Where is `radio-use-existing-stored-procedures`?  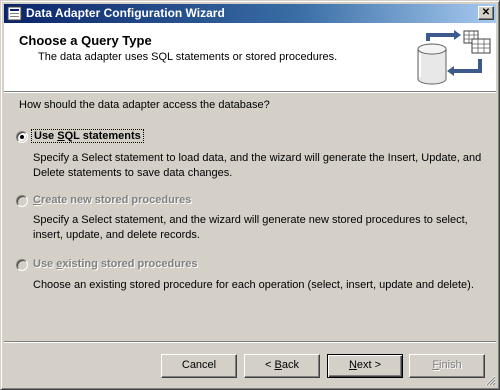 radio-use-existing-stored-procedures is located at coordinates (22, 265).